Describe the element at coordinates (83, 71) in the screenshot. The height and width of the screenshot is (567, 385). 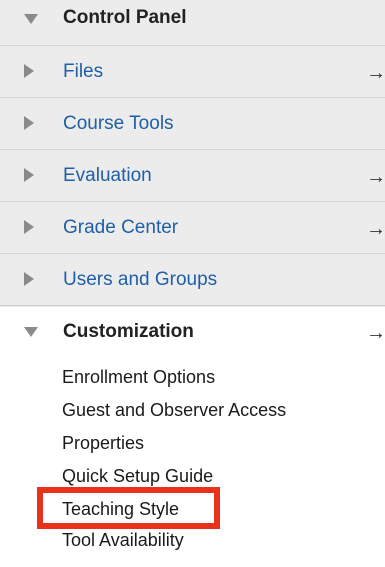
I see `menu-item-label: Files` at that location.